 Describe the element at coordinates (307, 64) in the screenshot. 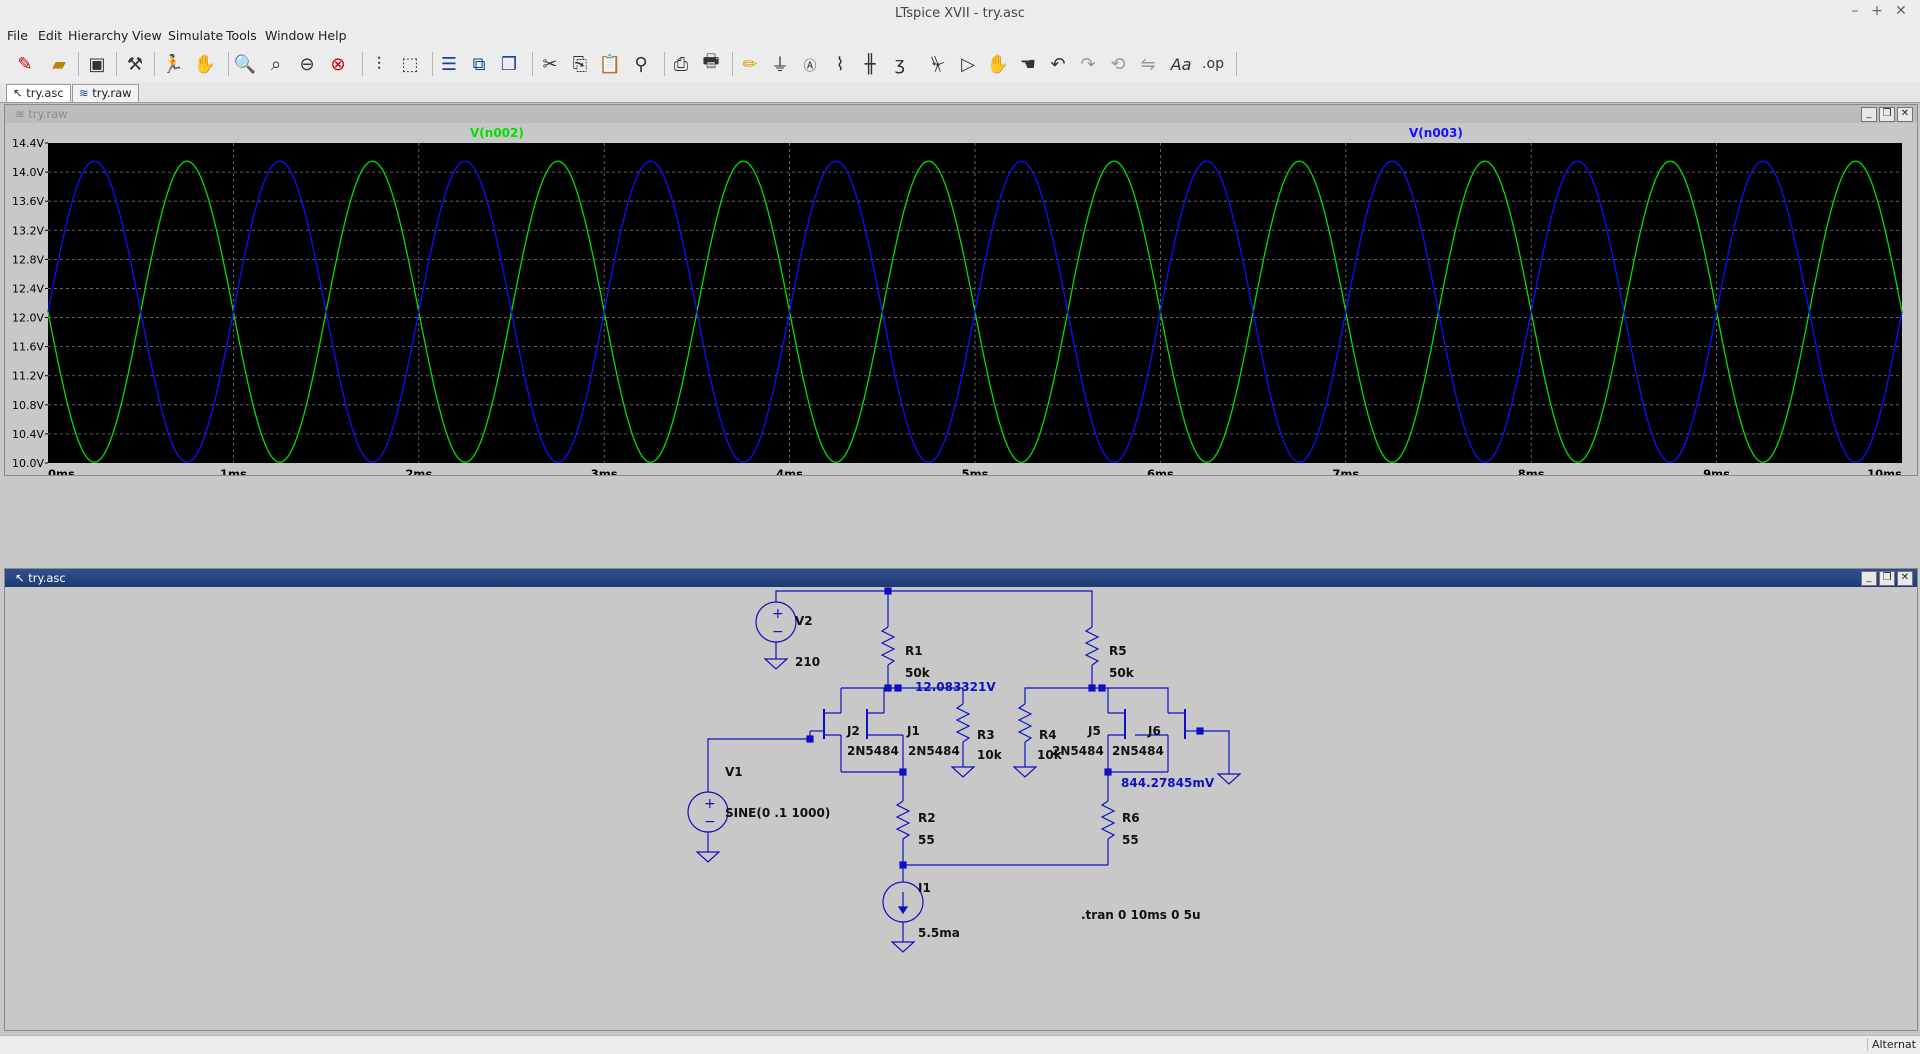

I see `zoom-out-icon: ⊖` at that location.